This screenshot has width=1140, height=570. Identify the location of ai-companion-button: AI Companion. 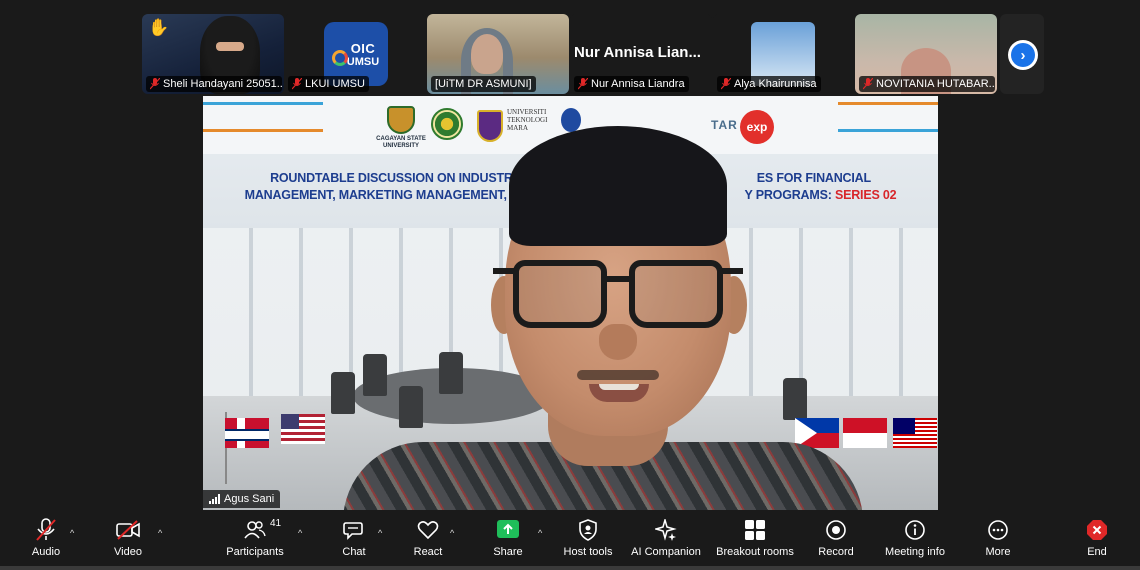
(666, 541).